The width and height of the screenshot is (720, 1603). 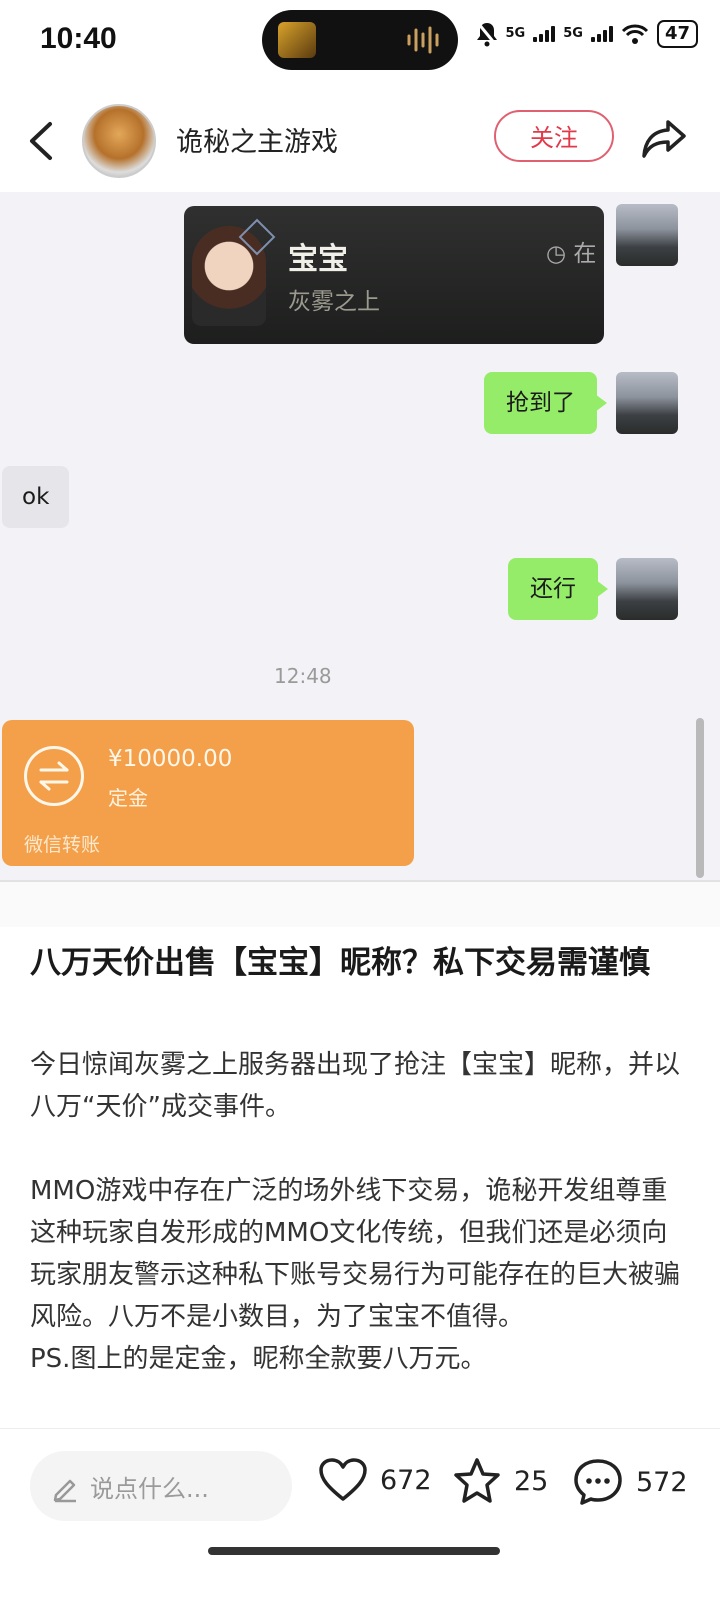 What do you see at coordinates (630, 1482) in the screenshot?
I see `comment-button: 572` at bounding box center [630, 1482].